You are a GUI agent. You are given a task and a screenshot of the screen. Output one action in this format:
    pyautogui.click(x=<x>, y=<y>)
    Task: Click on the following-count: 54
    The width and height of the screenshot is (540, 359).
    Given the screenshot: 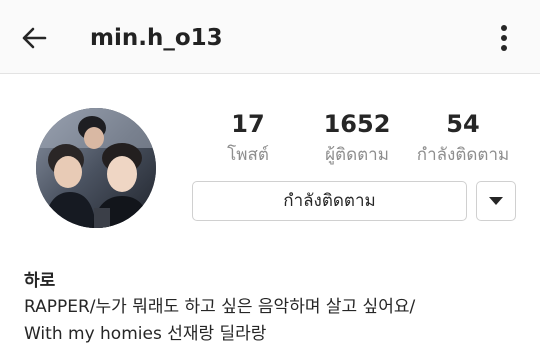 What is the action you would take?
    pyautogui.click(x=463, y=124)
    